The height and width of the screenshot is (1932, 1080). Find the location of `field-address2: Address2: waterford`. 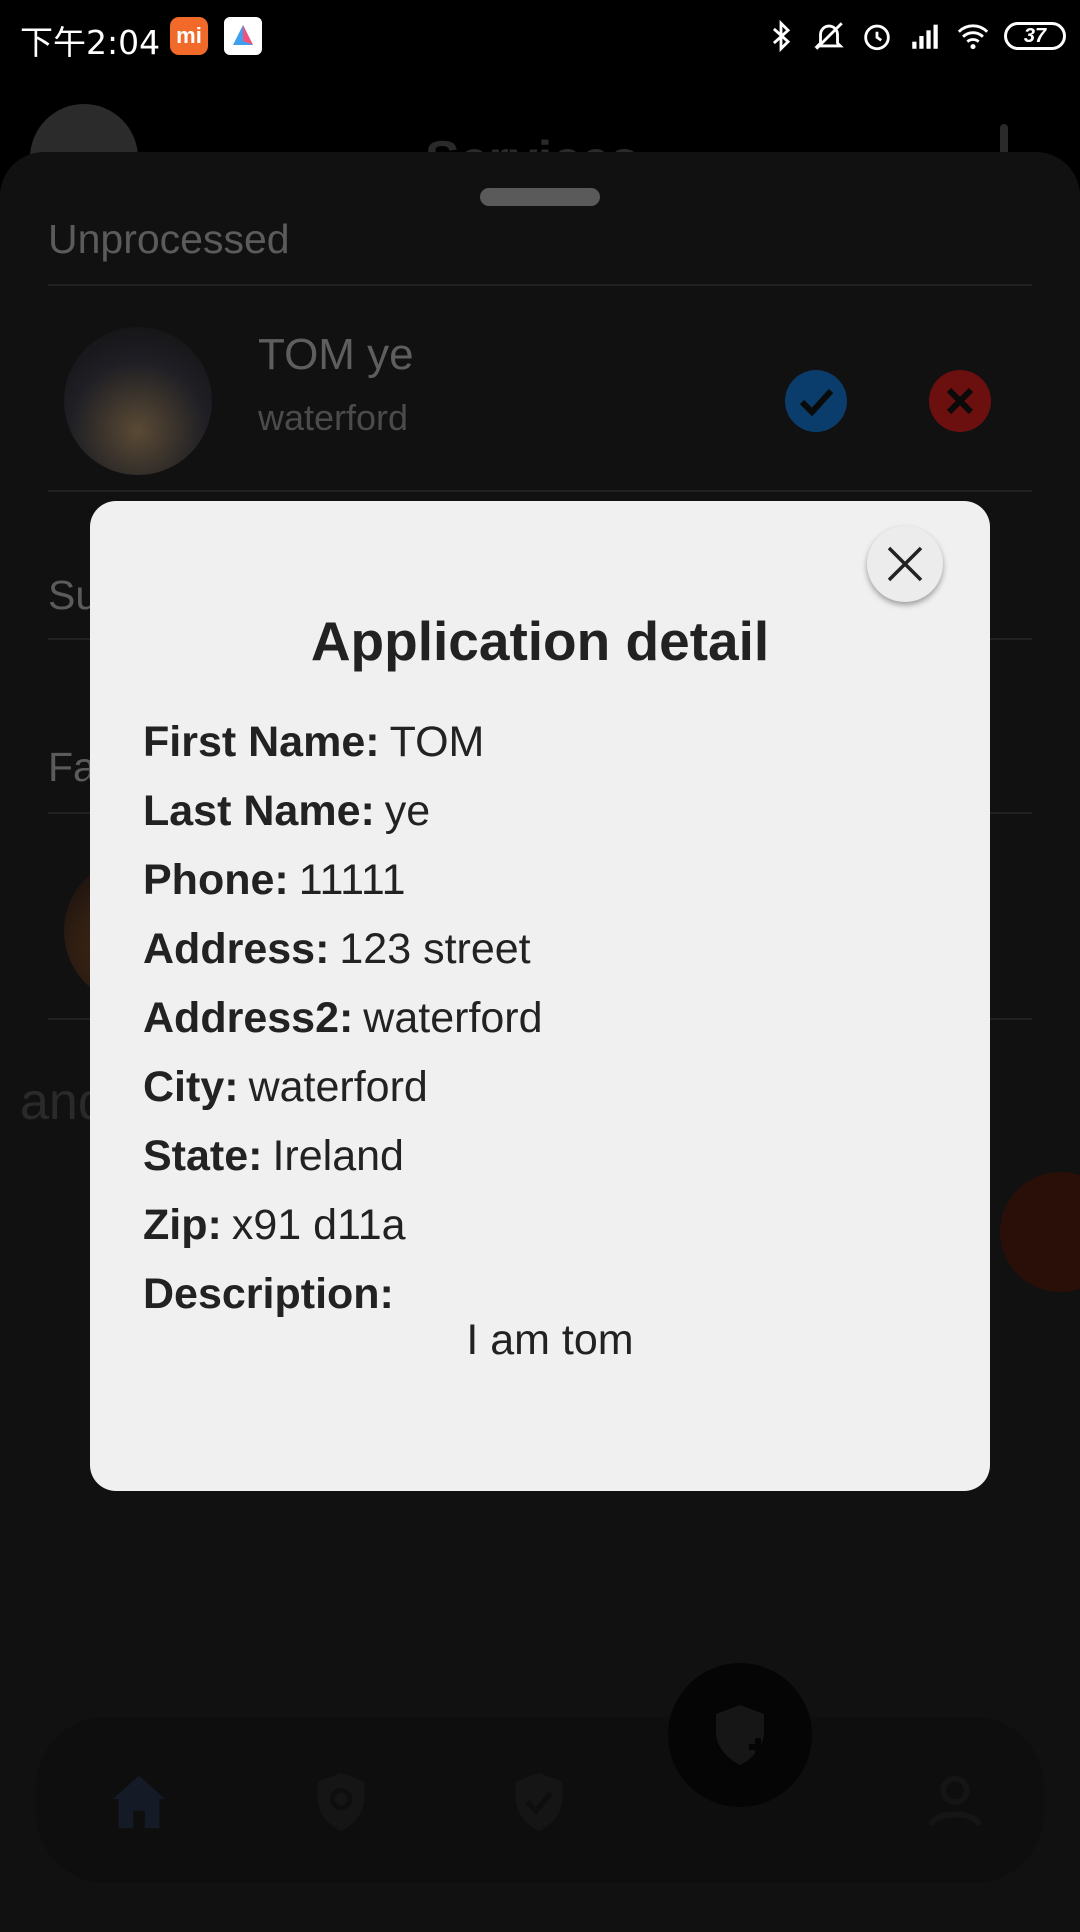

field-address2: Address2: waterford is located at coordinates (343, 1018).